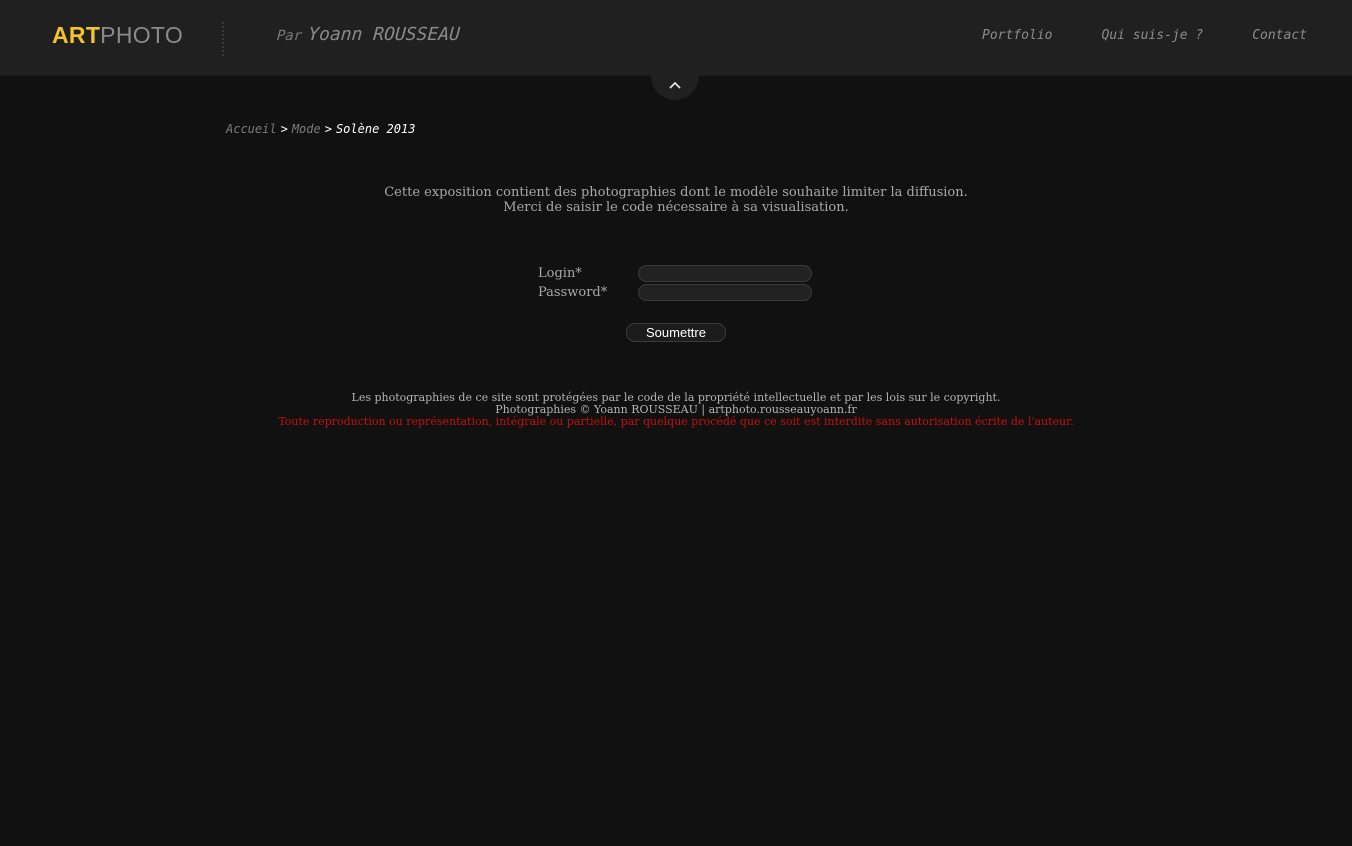 This screenshot has height=846, width=1352. Describe the element at coordinates (560, 273) in the screenshot. I see `login-label: Login*` at that location.